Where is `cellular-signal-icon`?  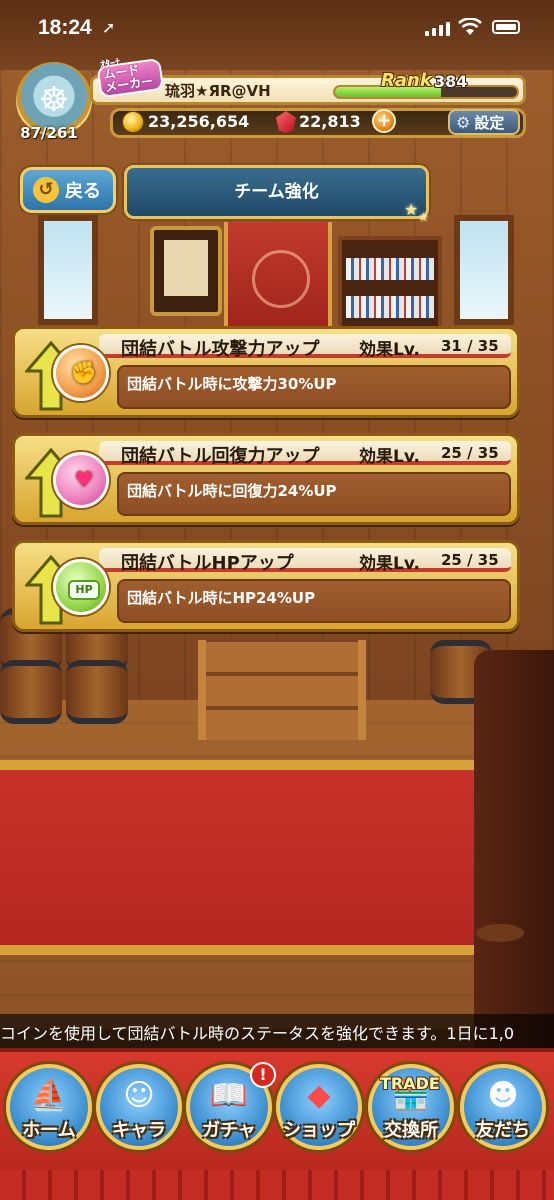
cellular-signal-icon is located at coordinates (437, 29).